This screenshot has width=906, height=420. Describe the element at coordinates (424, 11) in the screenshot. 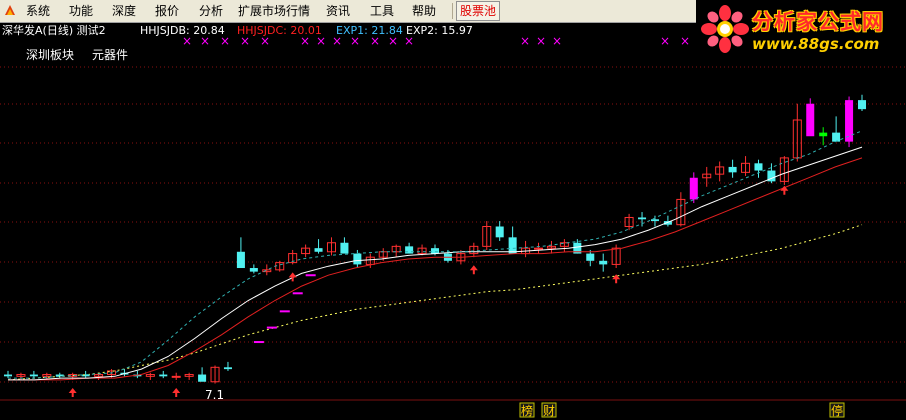

I see `menu-help: 帮助` at that location.